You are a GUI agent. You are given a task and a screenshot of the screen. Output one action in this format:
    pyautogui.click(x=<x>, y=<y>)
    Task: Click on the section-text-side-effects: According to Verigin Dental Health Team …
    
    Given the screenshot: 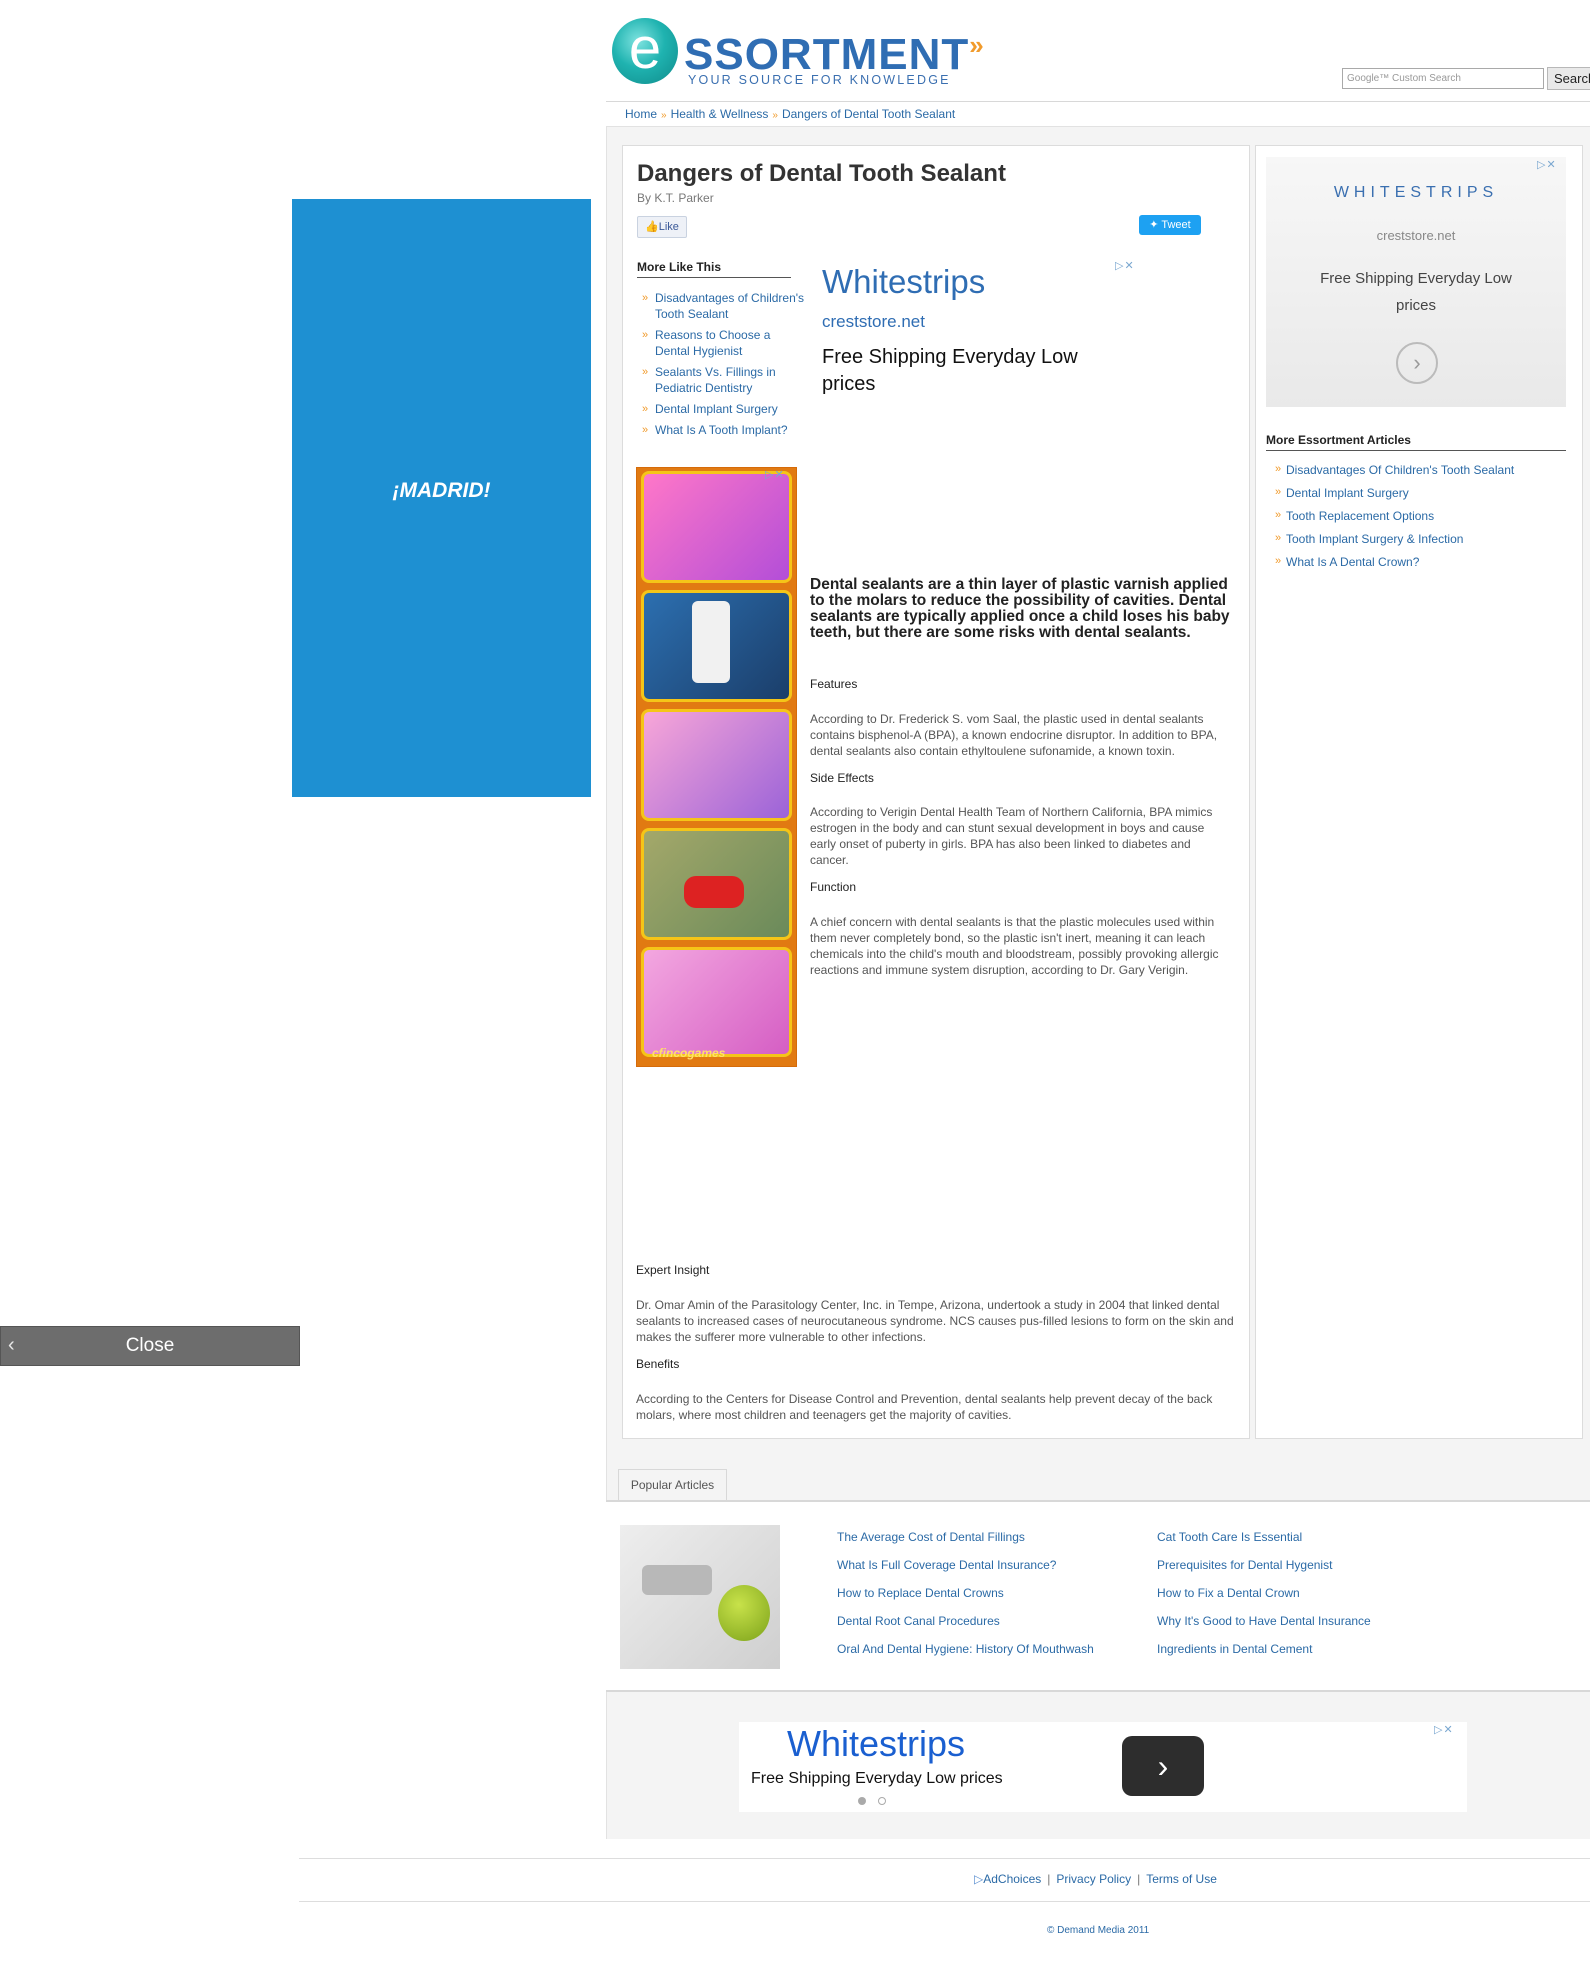 What is the action you would take?
    pyautogui.click(x=1011, y=836)
    